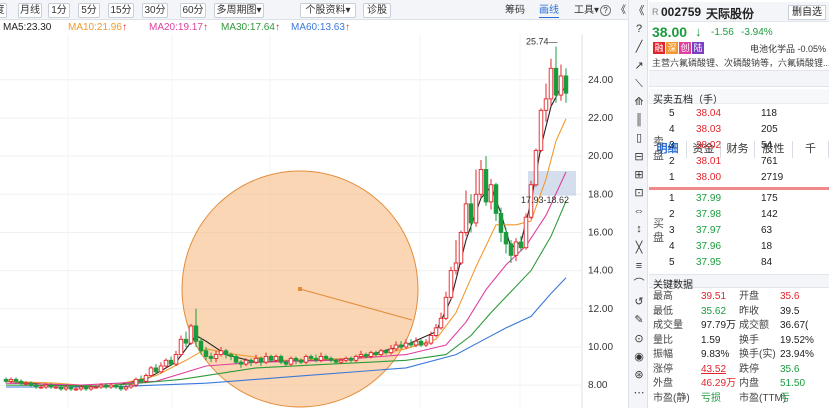 This screenshot has height=408, width=829. What do you see at coordinates (193, 10) in the screenshot?
I see `period-button: 60分` at bounding box center [193, 10].